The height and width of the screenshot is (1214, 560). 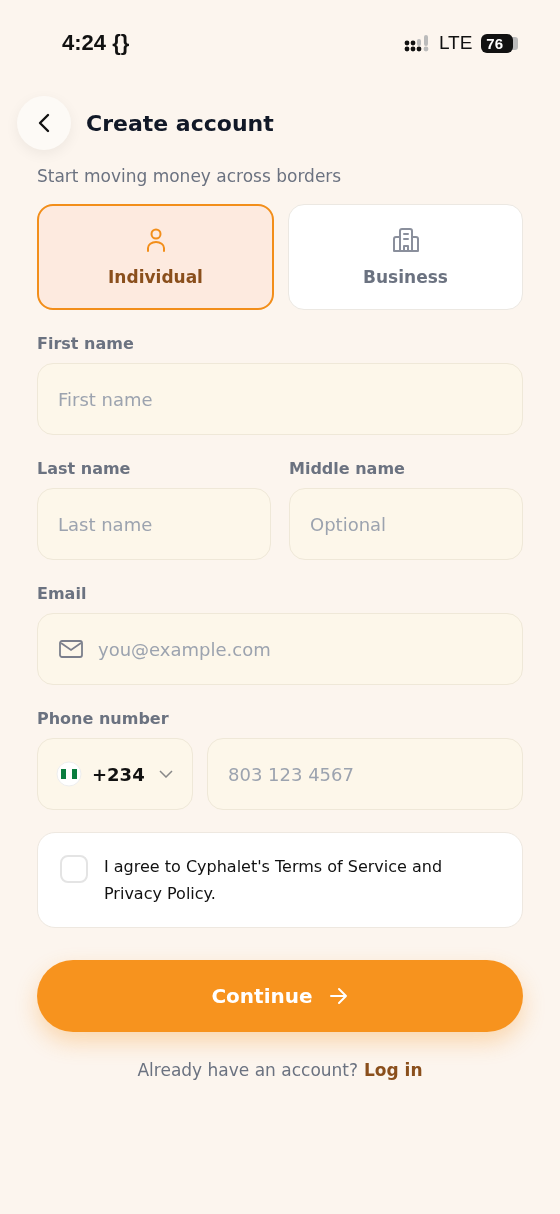 What do you see at coordinates (69, 774) in the screenshot?
I see `flag-icon` at bounding box center [69, 774].